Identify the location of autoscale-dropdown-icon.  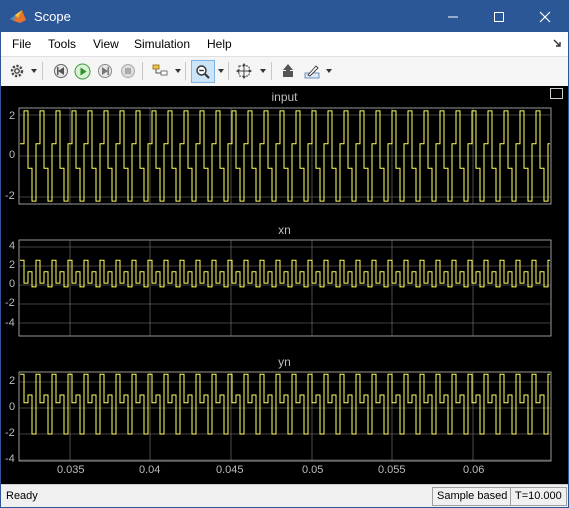
(263, 71).